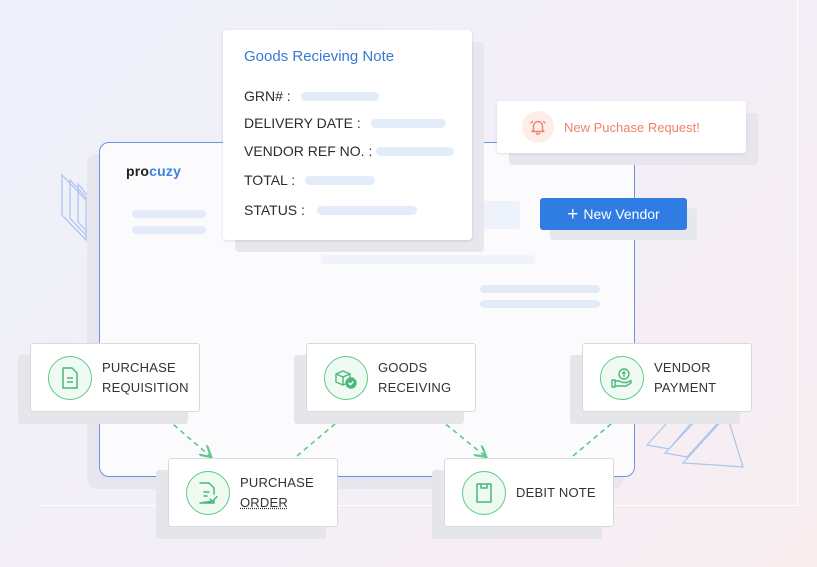 The width and height of the screenshot is (817, 567). What do you see at coordinates (458, 434) in the screenshot?
I see `arrow-receiving-to-debit-note` at bounding box center [458, 434].